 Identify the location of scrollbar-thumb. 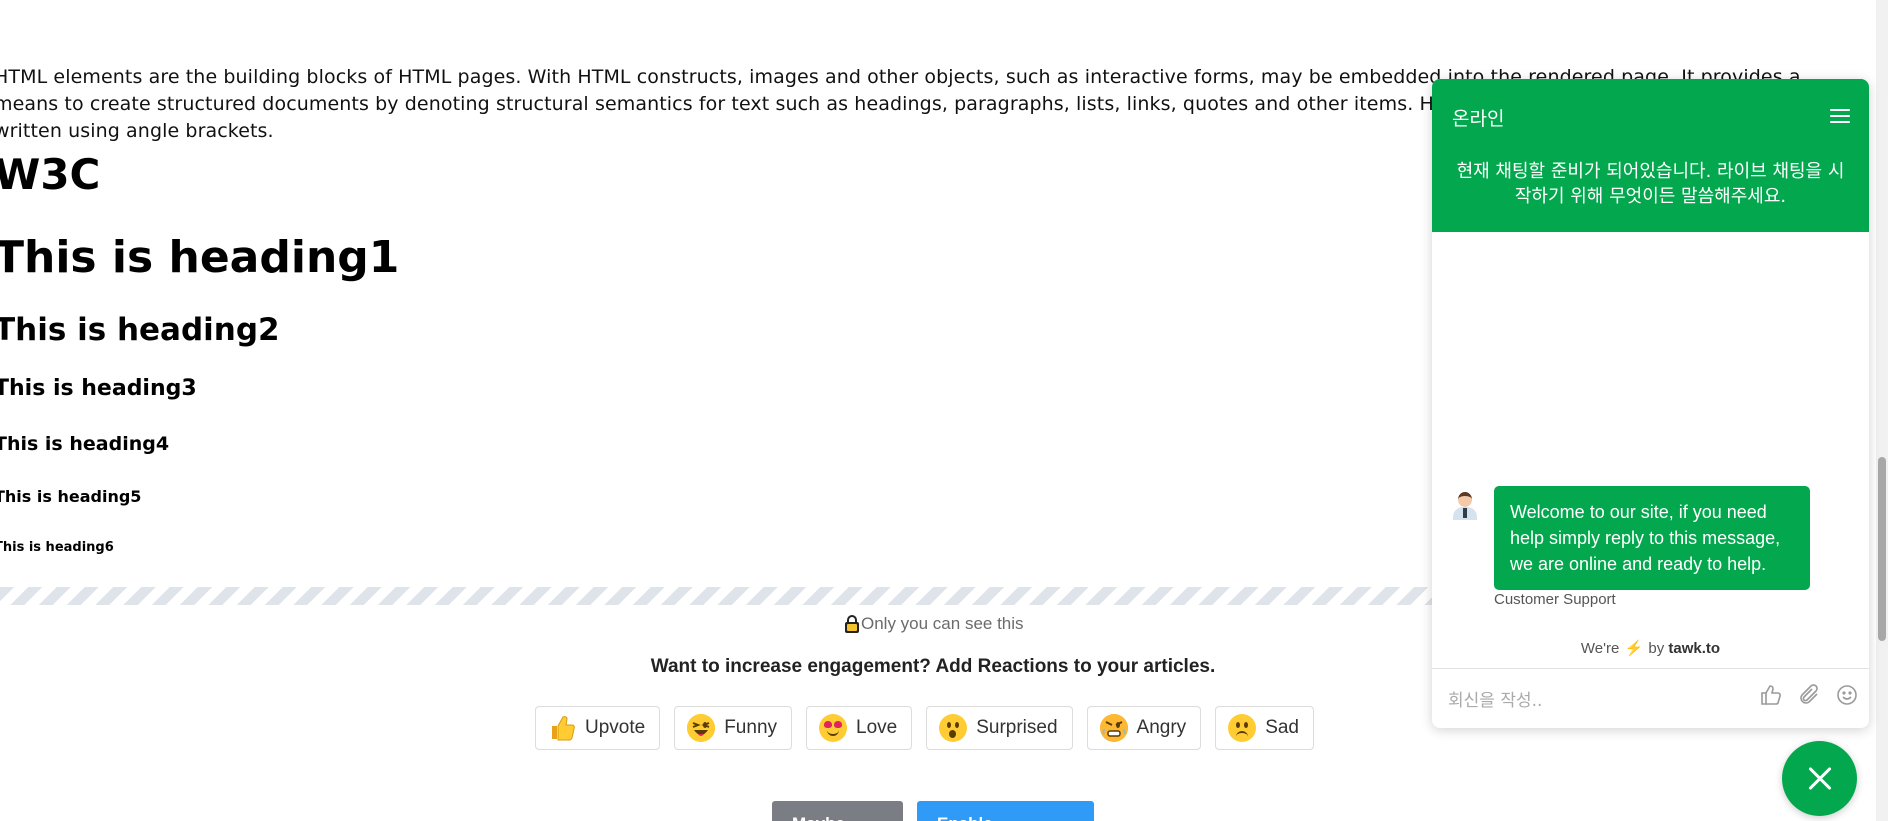
(1882, 549).